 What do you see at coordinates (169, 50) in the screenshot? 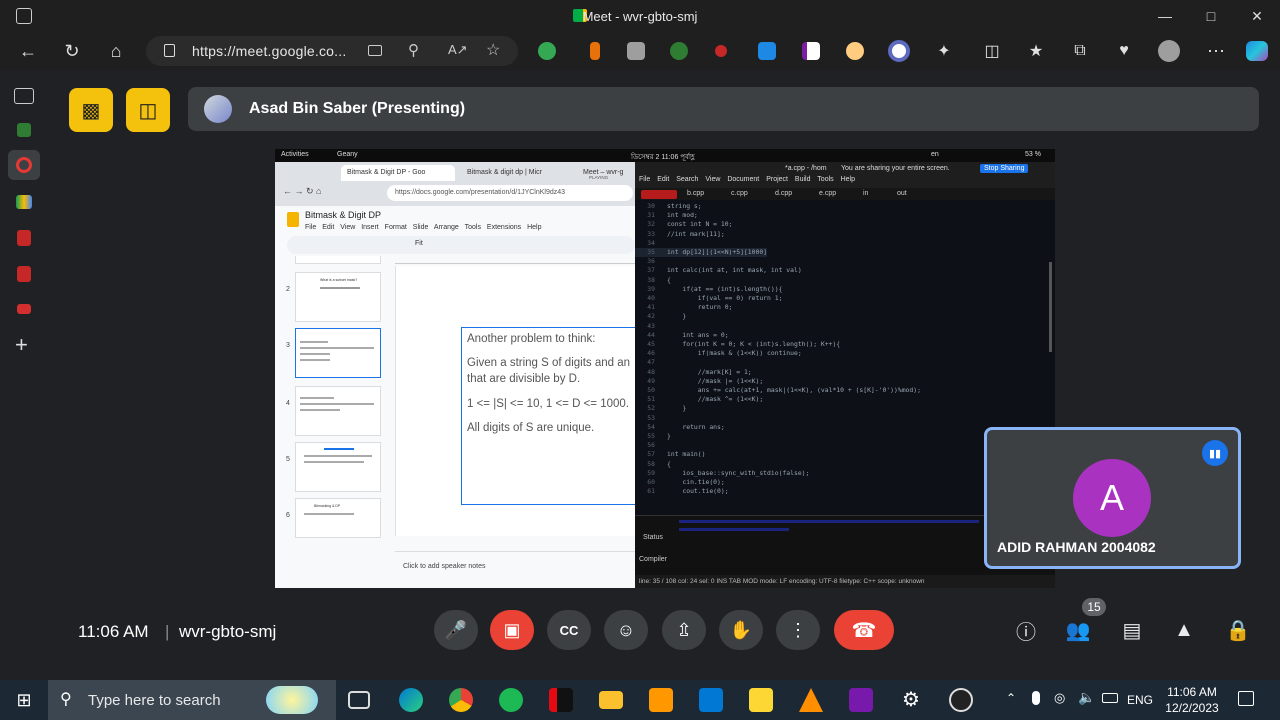
I see `lock-icon` at bounding box center [169, 50].